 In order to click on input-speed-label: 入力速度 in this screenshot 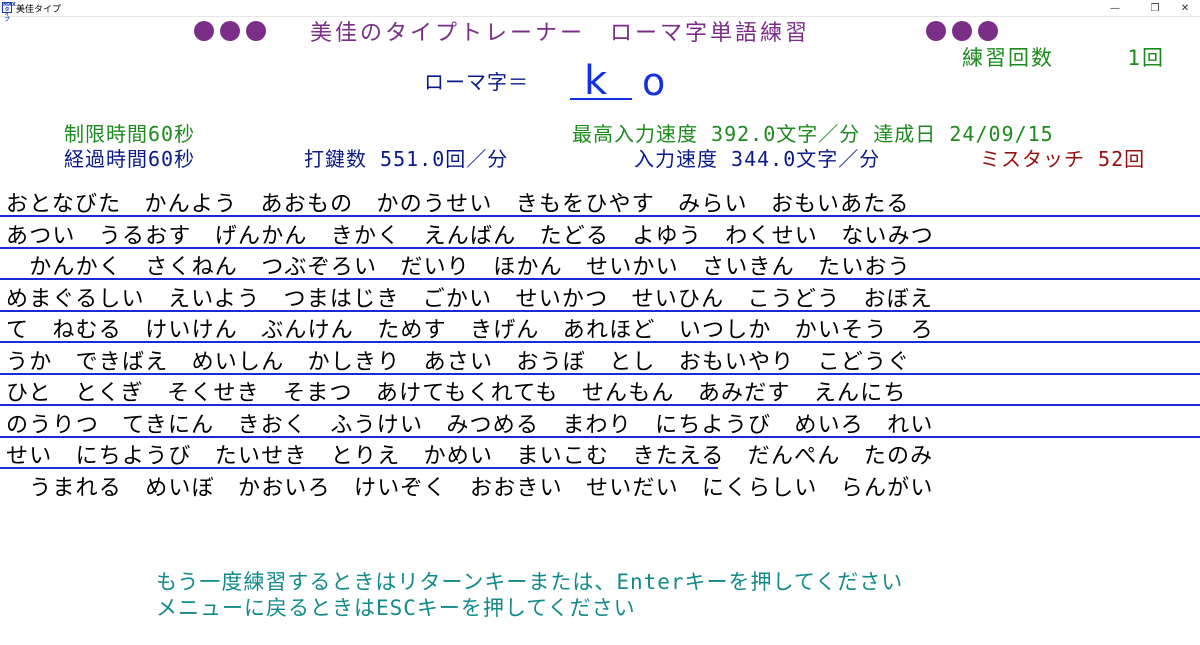, I will do `click(676, 159)`.